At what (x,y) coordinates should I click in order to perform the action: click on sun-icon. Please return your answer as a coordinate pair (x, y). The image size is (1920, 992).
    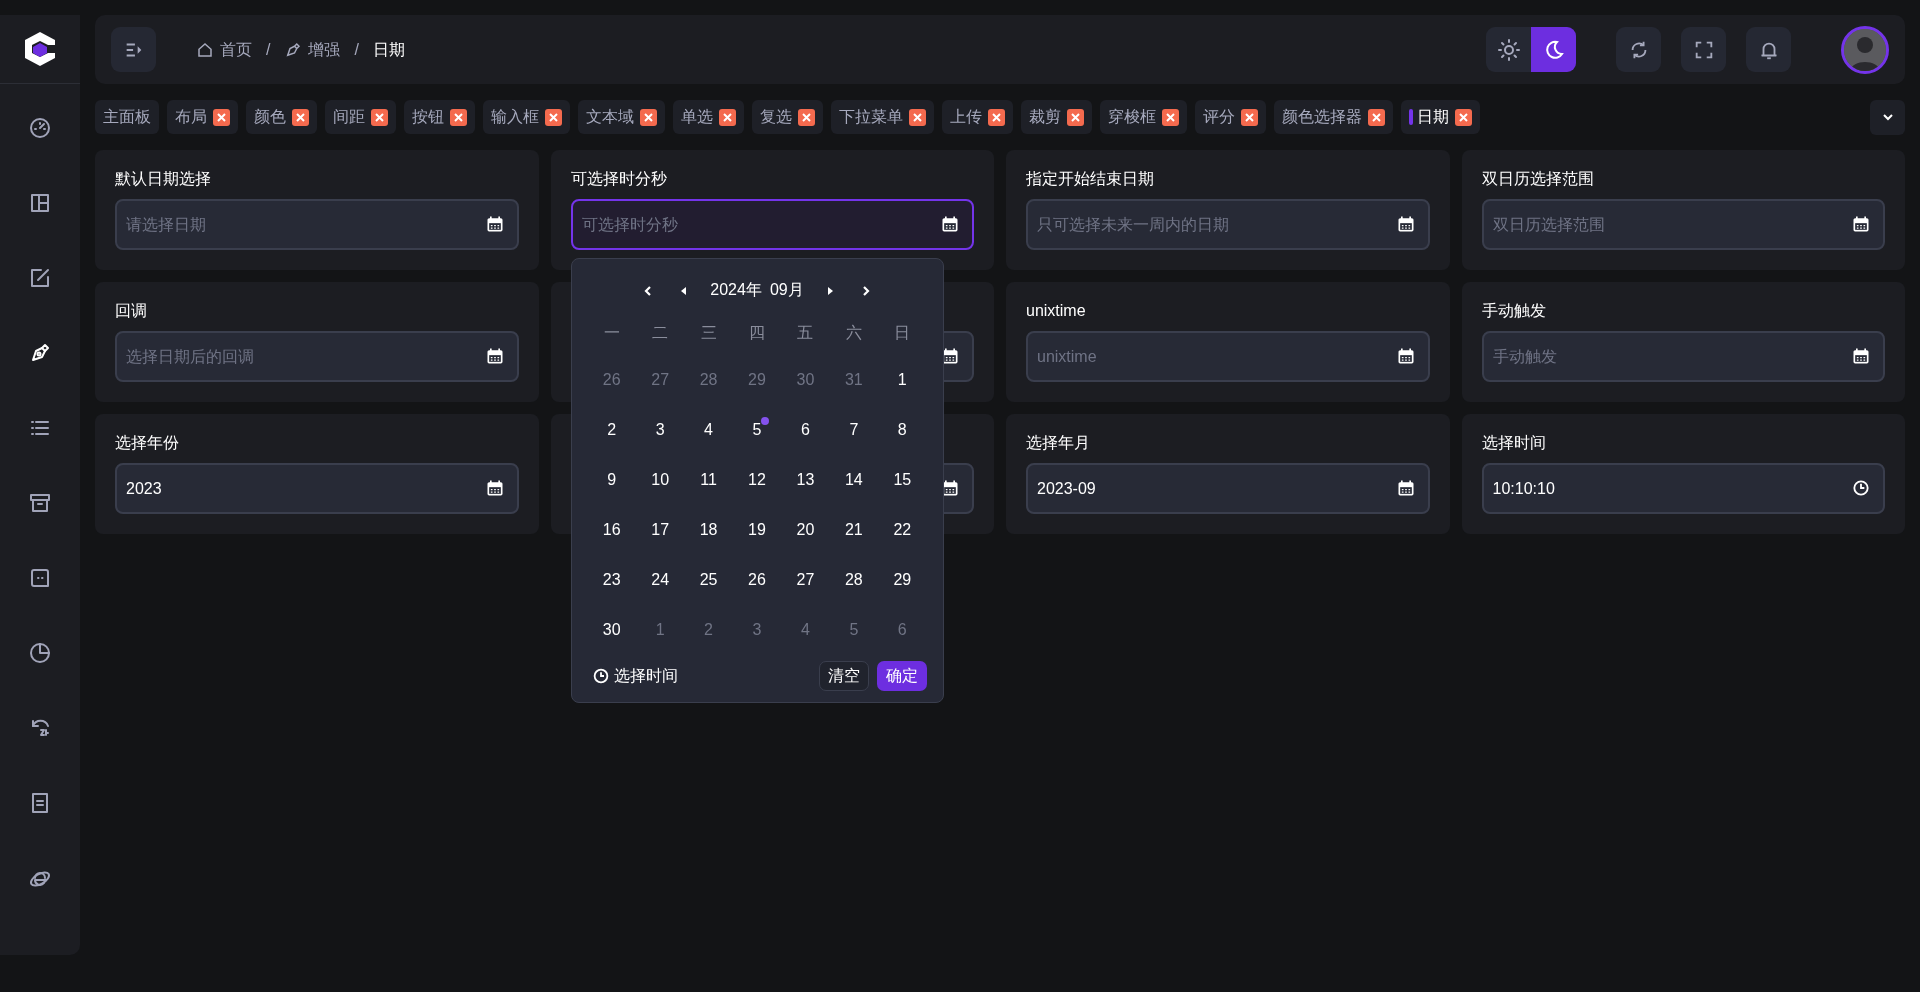
    Looking at the image, I should click on (1508, 49).